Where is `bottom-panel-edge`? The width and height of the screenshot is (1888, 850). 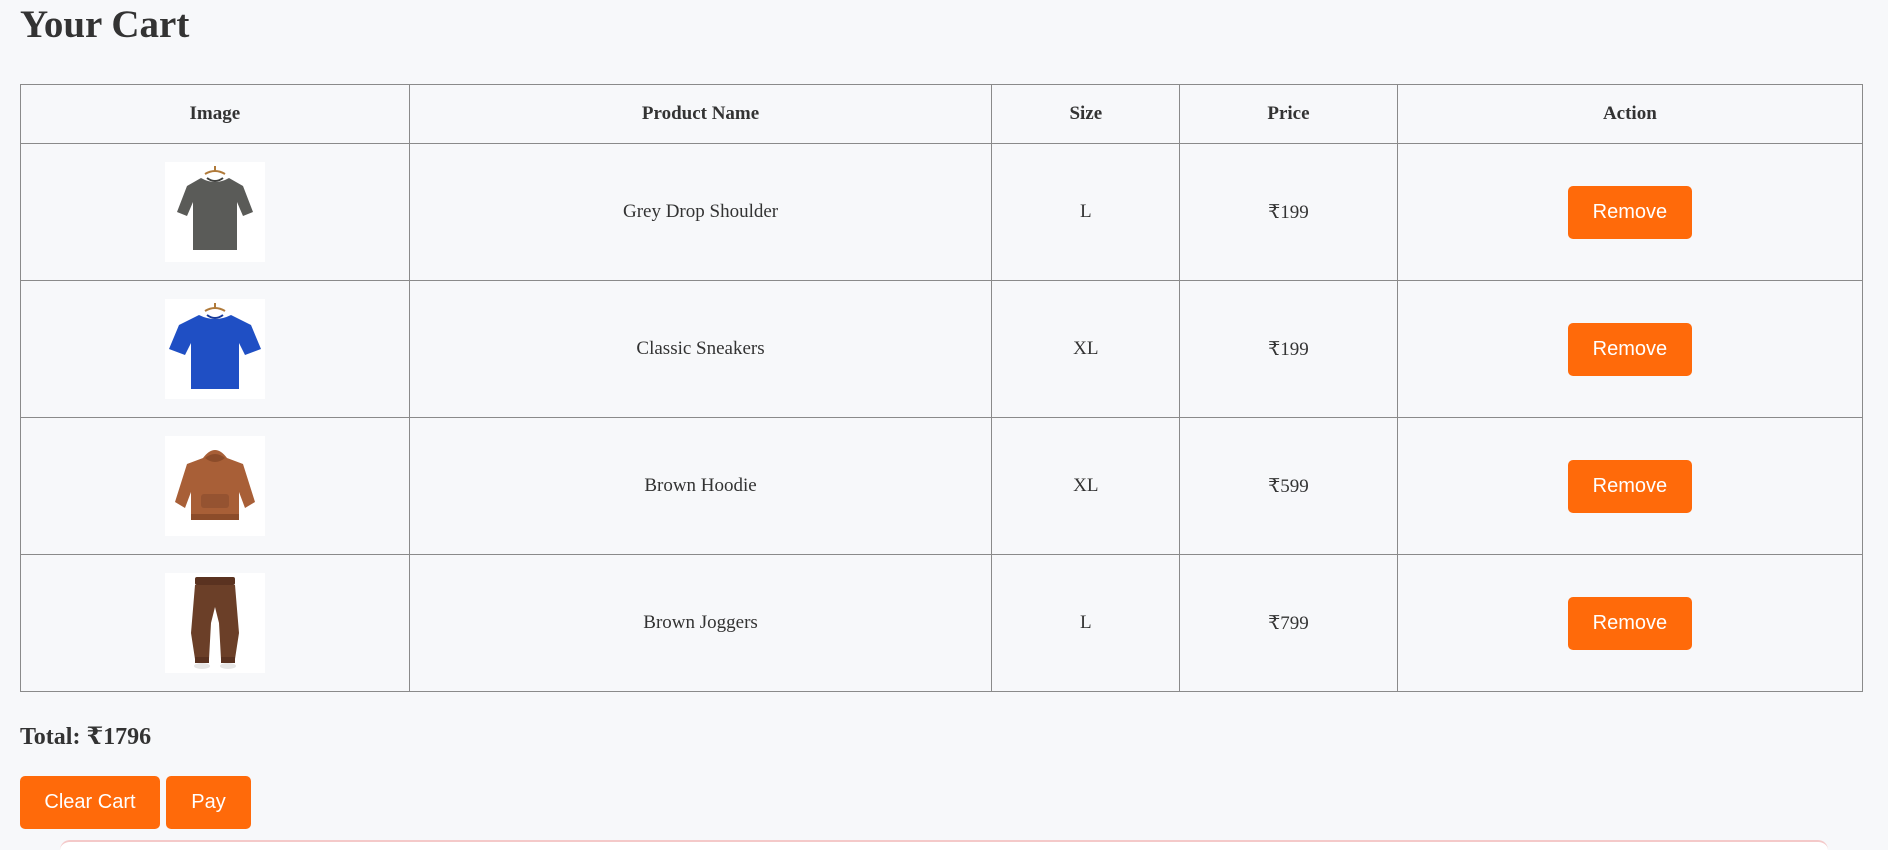
bottom-panel-edge is located at coordinates (944, 845).